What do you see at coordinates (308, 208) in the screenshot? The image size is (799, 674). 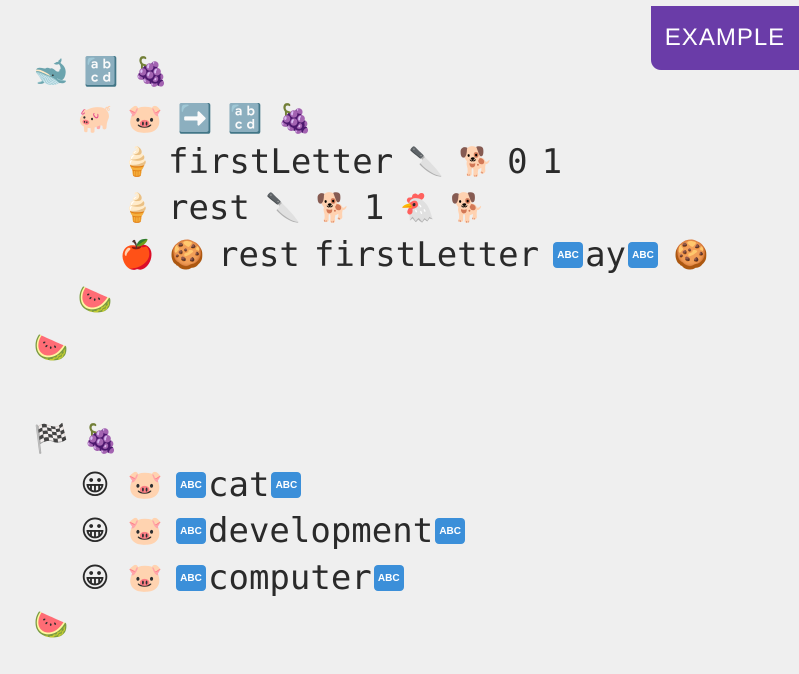 I see `code-line-4: 🍦 rest 🔪 🐕 1 🐔 🐕` at bounding box center [308, 208].